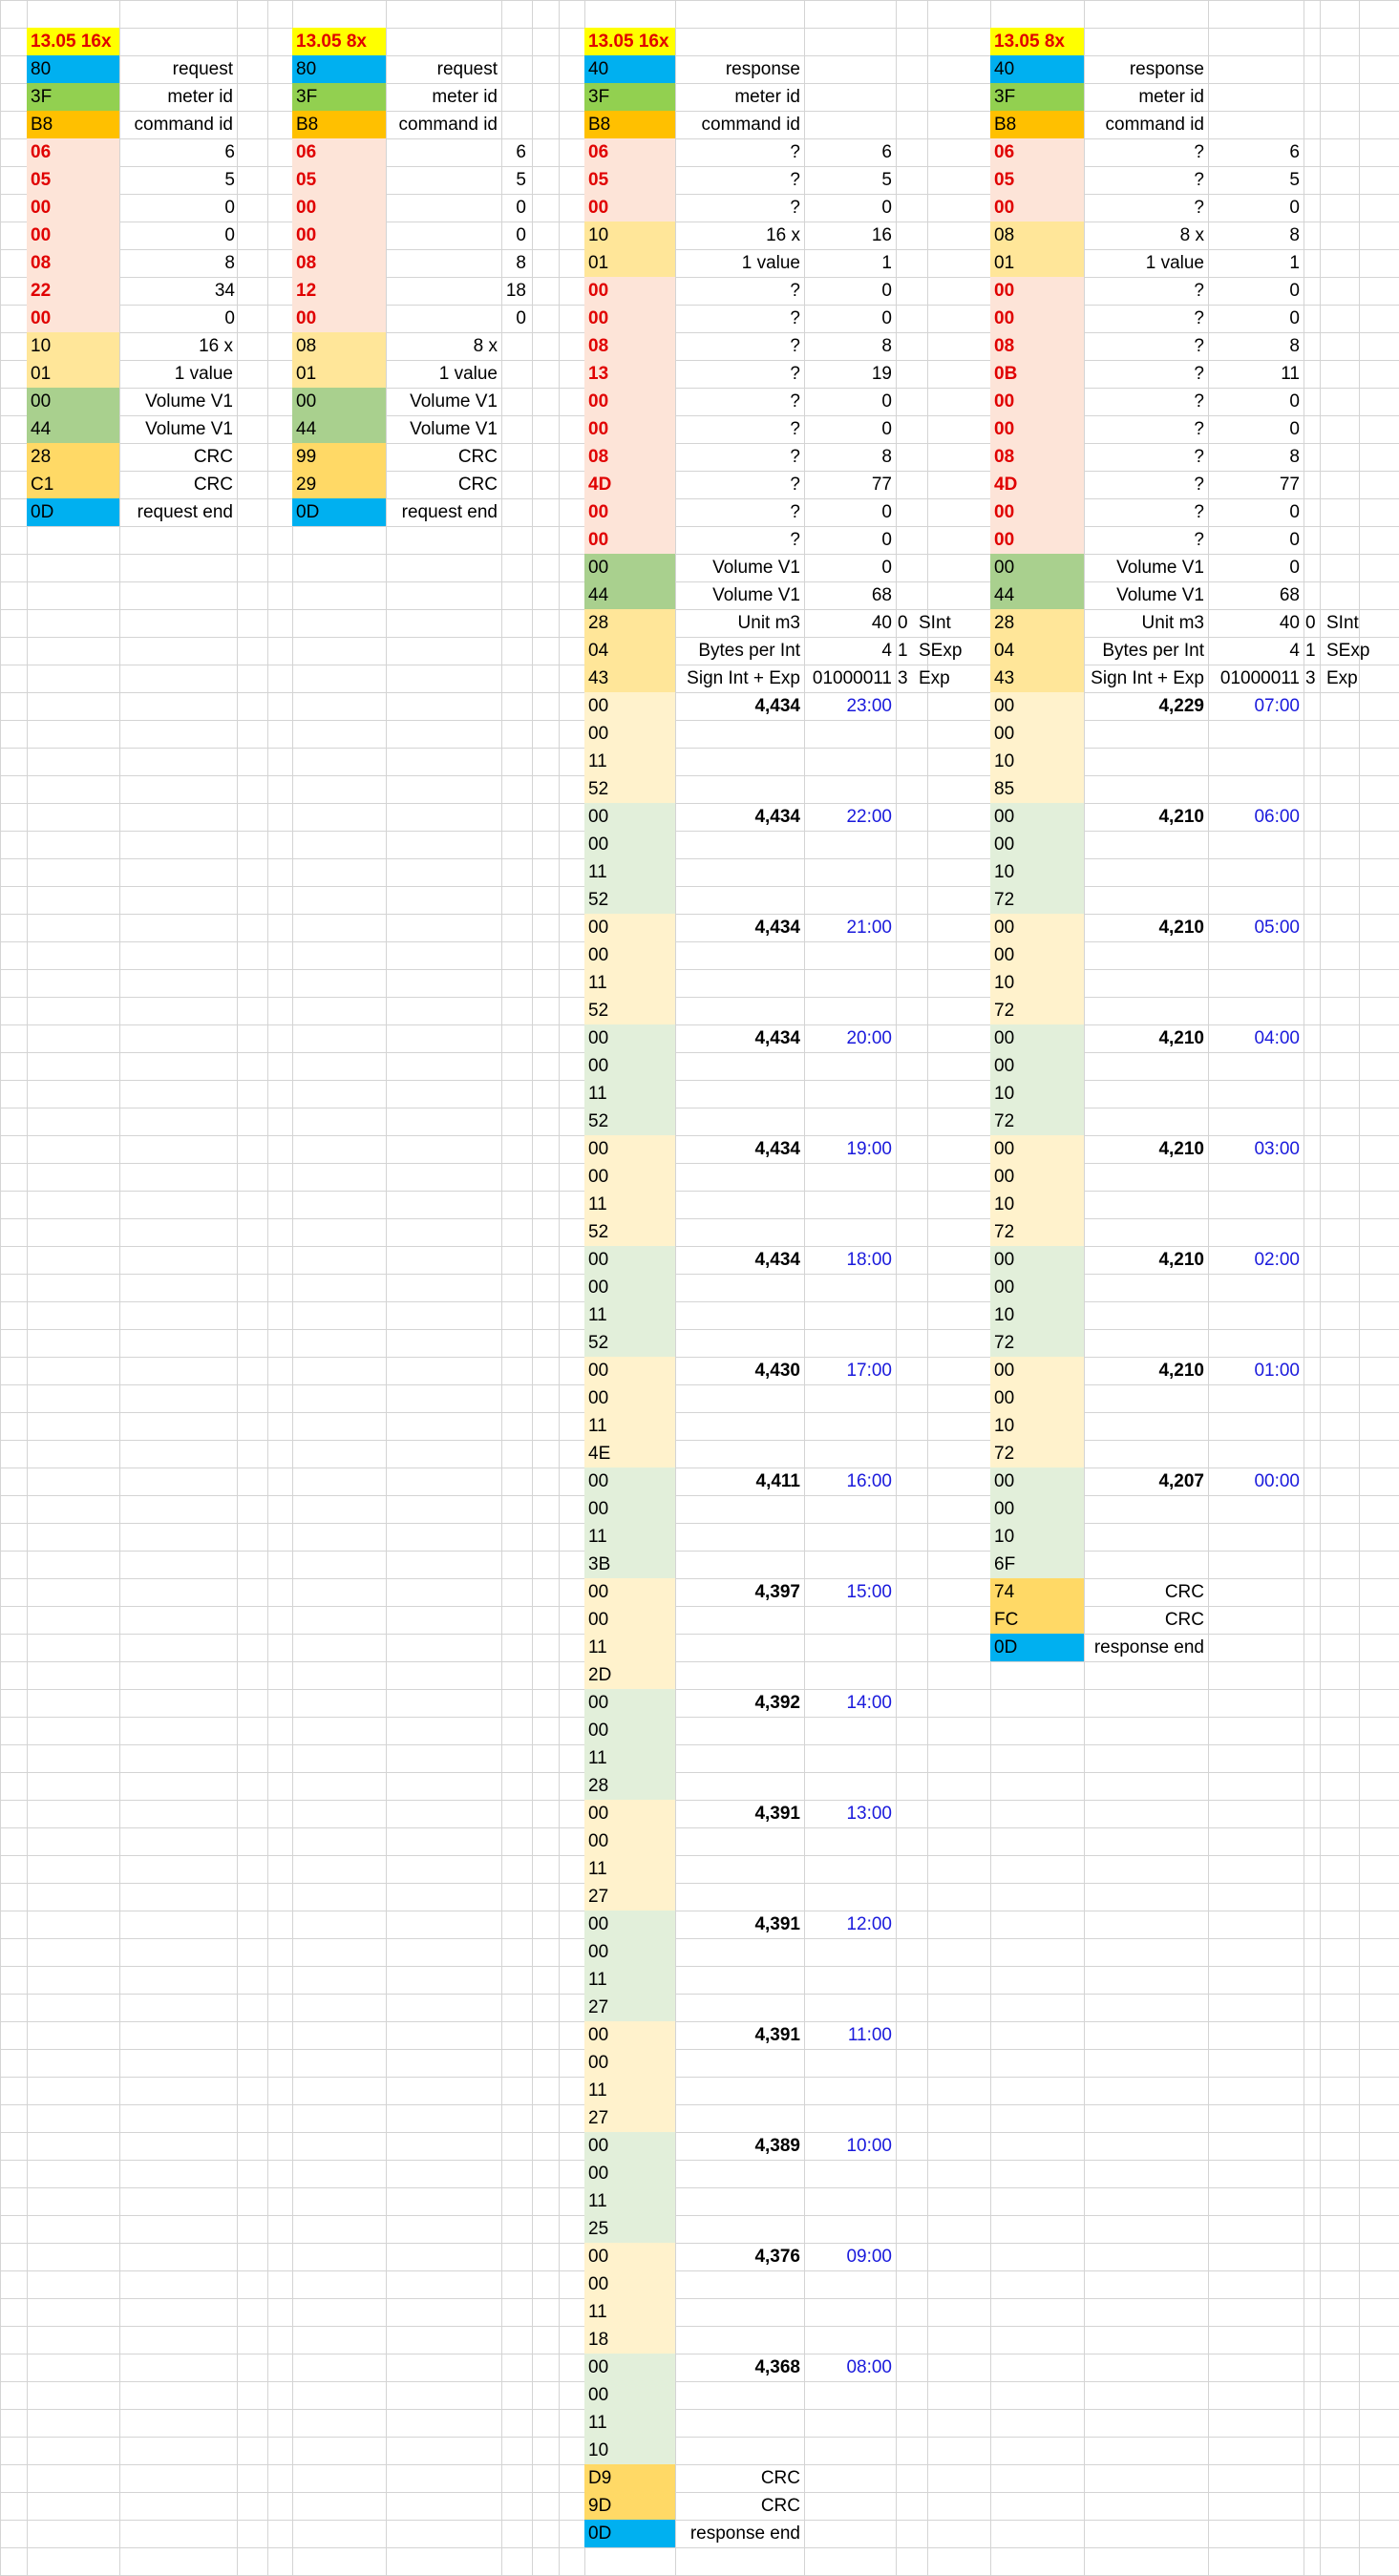 This screenshot has height=2576, width=1399. What do you see at coordinates (1256, 817) in the screenshot?
I see `interval-hour: 06:00` at bounding box center [1256, 817].